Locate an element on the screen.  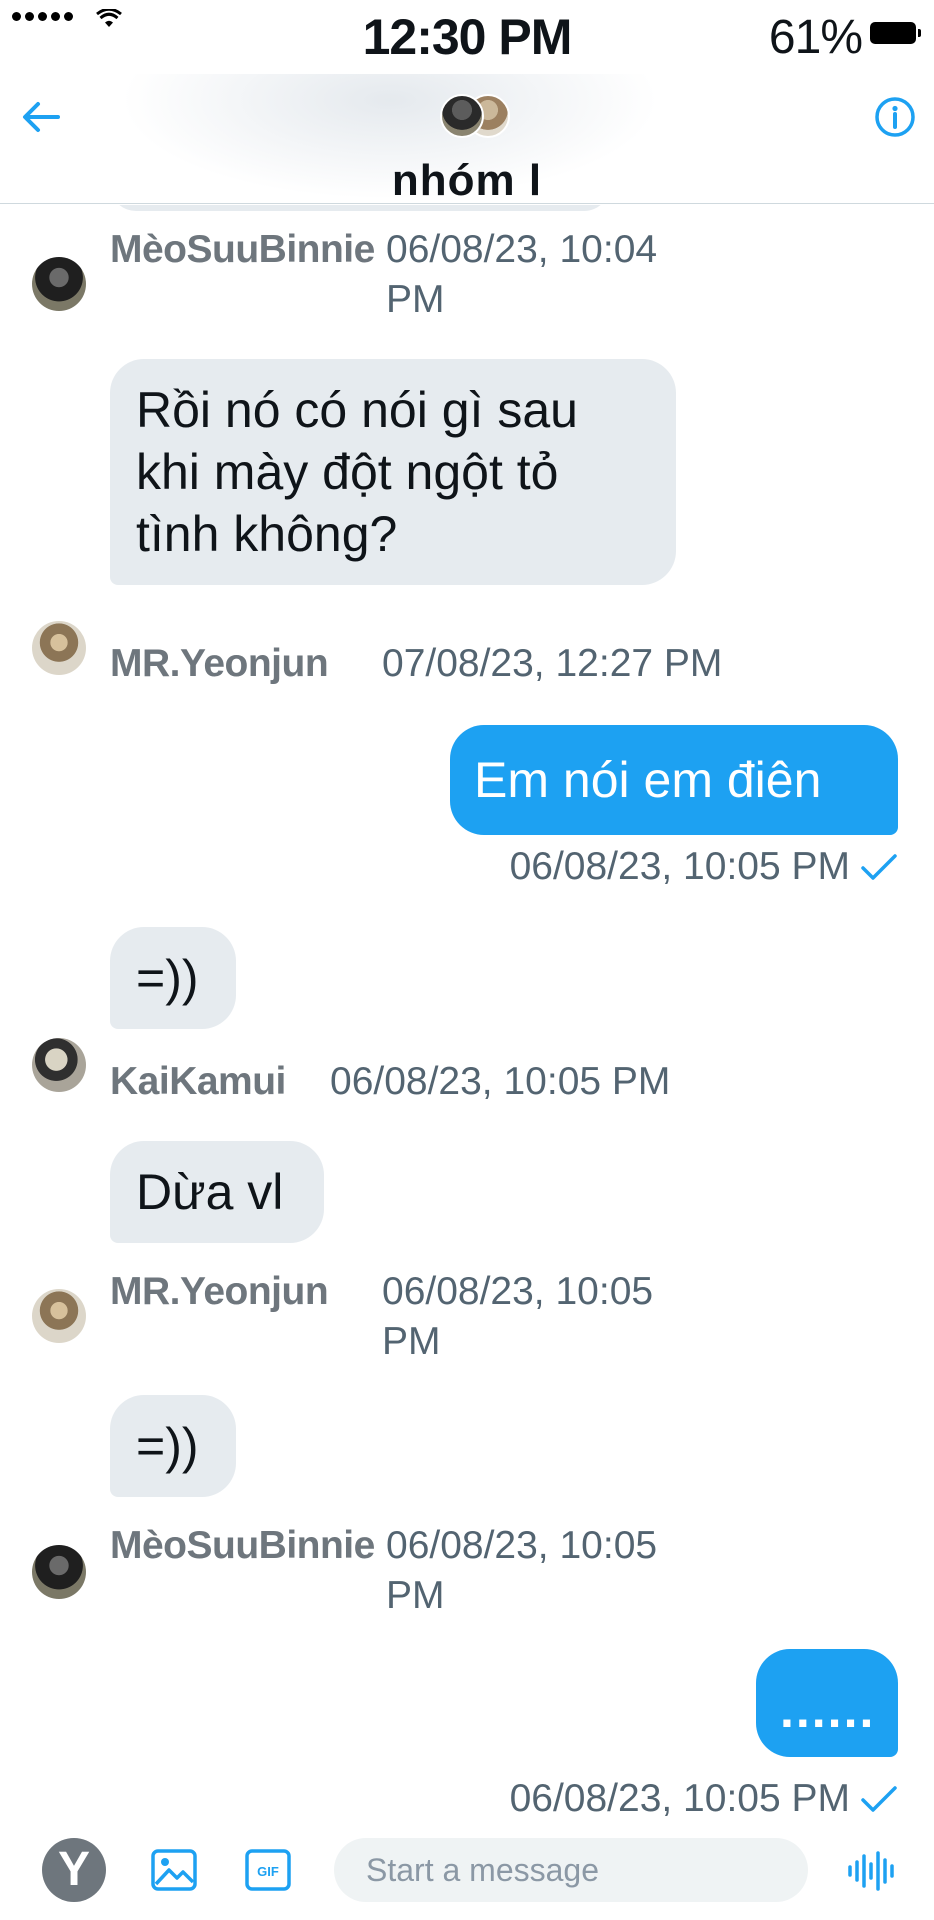
voice-message-icon is located at coordinates (872, 1871).